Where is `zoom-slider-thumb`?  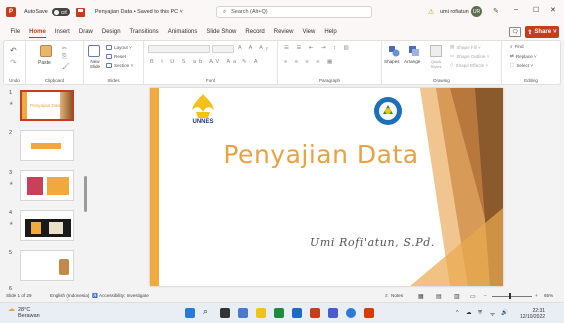 zoom-slider-thumb is located at coordinates (510, 296).